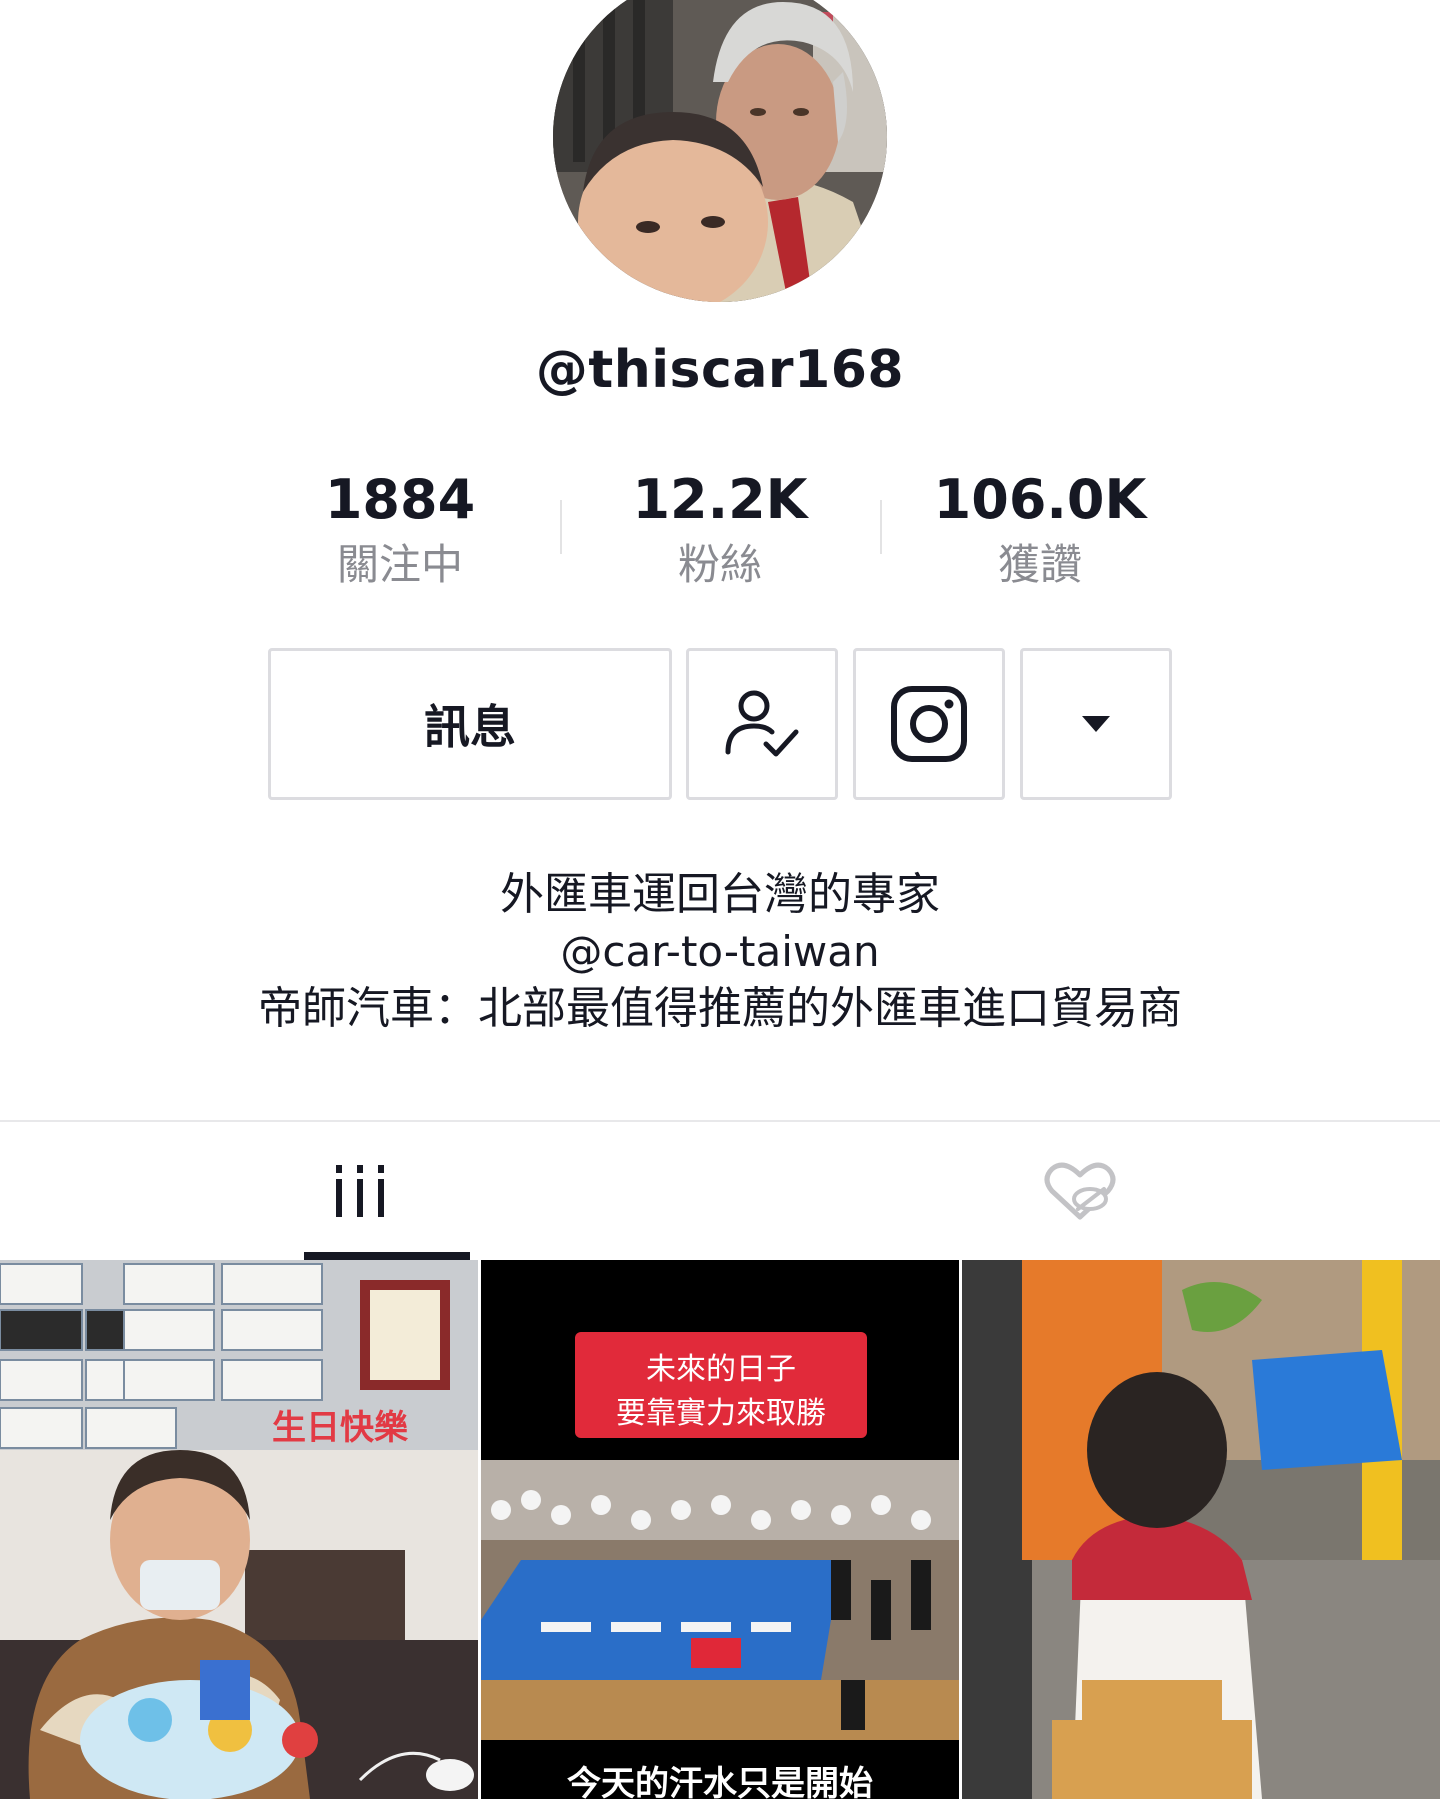 This screenshot has width=1440, height=1799. I want to click on avatar, so click(720, 151).